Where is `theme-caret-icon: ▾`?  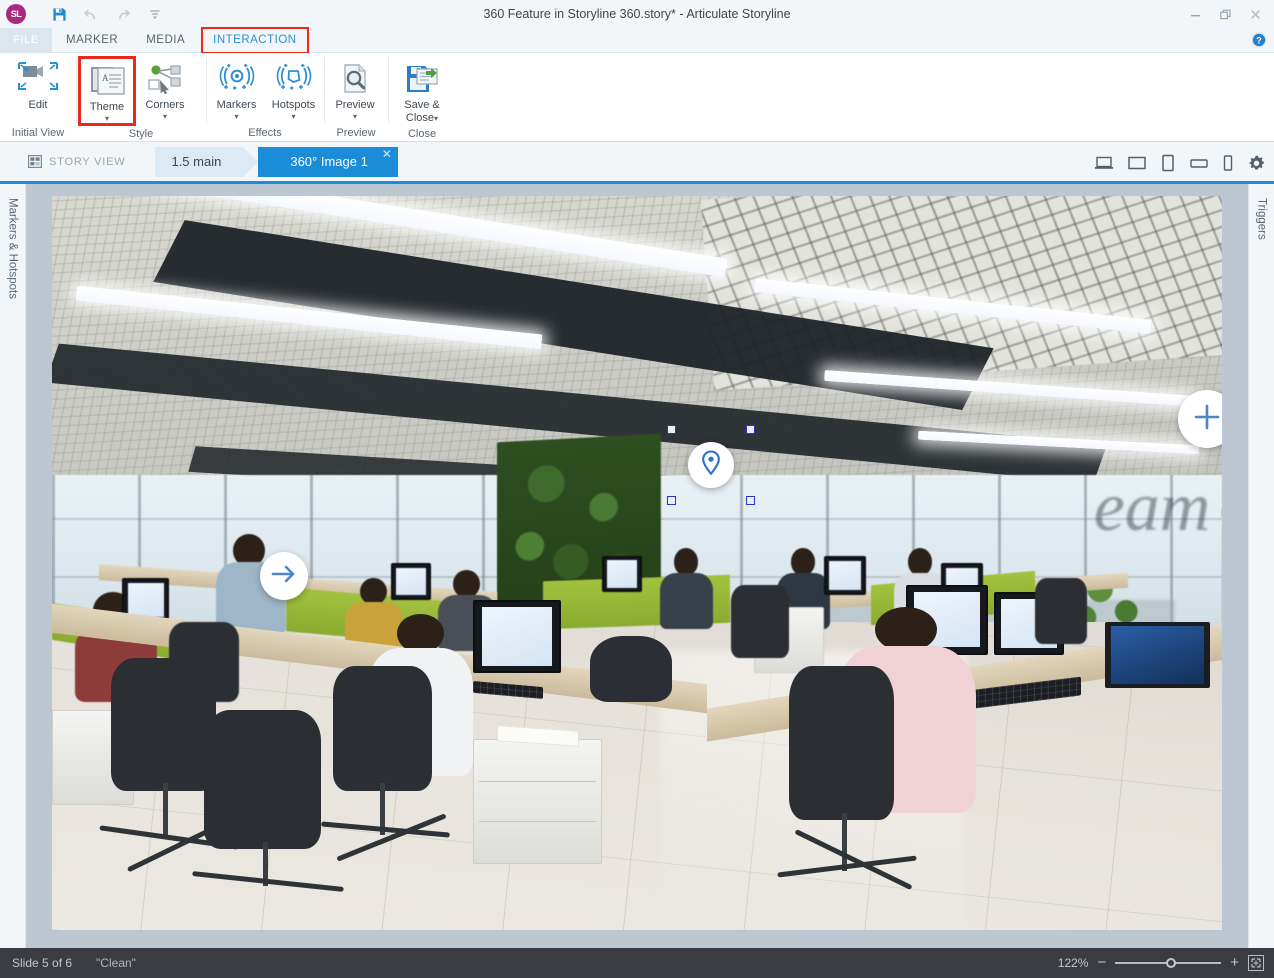
theme-caret-icon: ▾ is located at coordinates (107, 119).